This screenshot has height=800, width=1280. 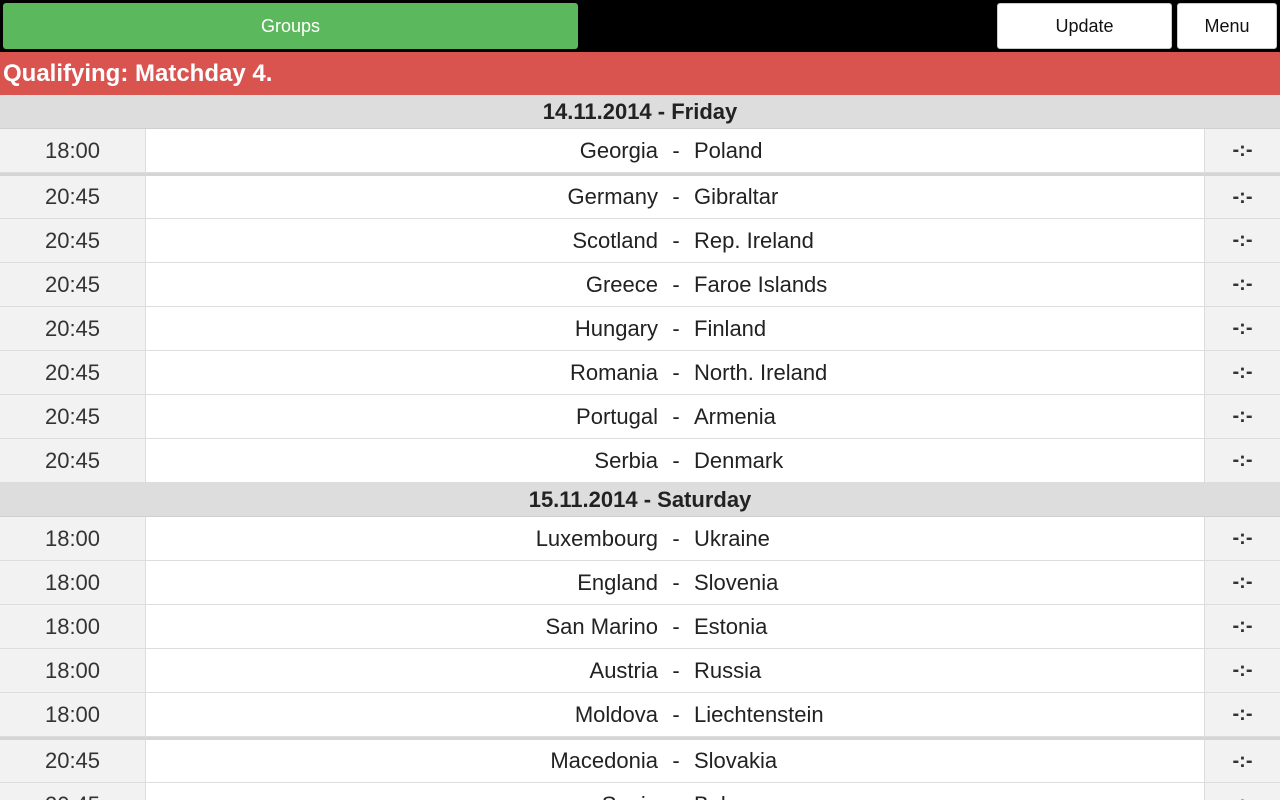 I want to click on away-team: Slovenia, so click(x=736, y=582).